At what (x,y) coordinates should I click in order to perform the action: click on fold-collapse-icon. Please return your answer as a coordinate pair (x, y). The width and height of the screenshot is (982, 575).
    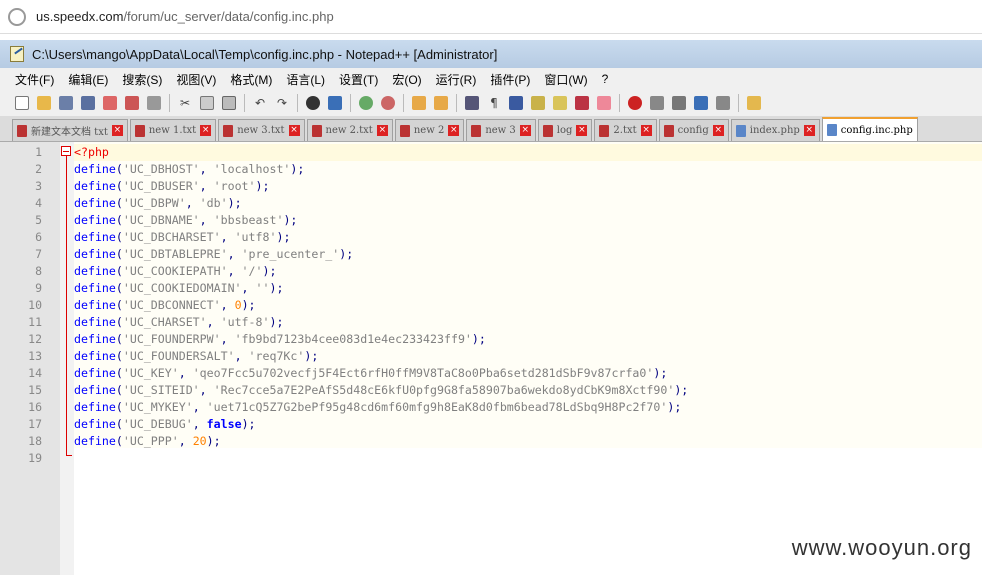
    Looking at the image, I should click on (66, 151).